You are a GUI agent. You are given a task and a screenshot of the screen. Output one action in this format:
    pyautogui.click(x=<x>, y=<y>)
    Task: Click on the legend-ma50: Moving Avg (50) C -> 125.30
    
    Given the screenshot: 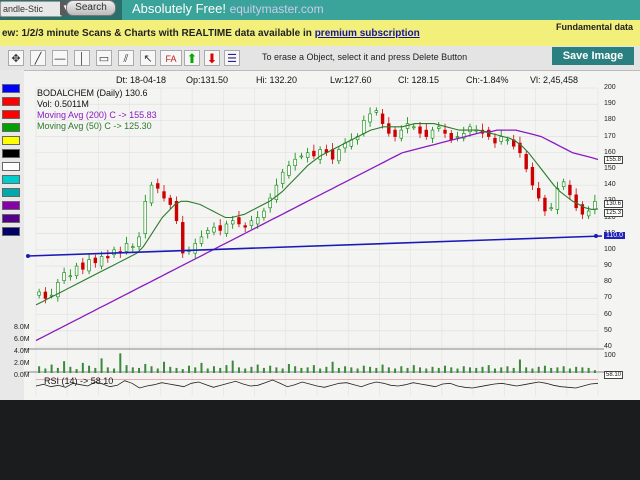 What is the action you would take?
    pyautogui.click(x=94, y=126)
    